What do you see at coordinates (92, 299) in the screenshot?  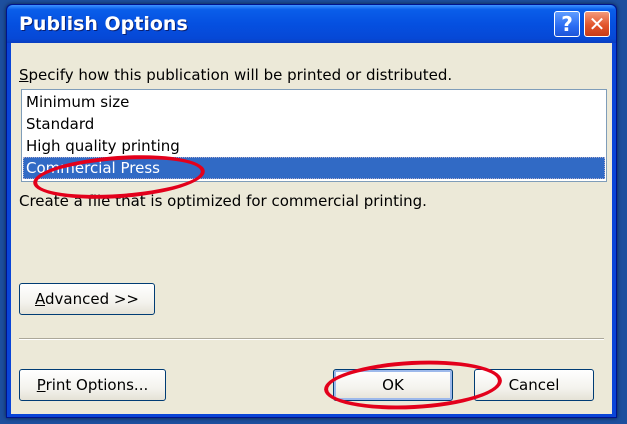 I see `advanced-label: dvanced >>` at bounding box center [92, 299].